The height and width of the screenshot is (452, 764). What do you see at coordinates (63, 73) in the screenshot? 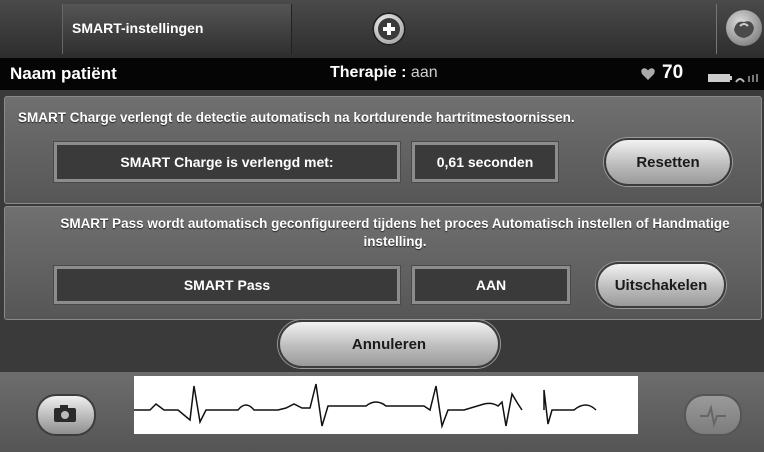
I see `patient-name: Naam patiënt` at bounding box center [63, 73].